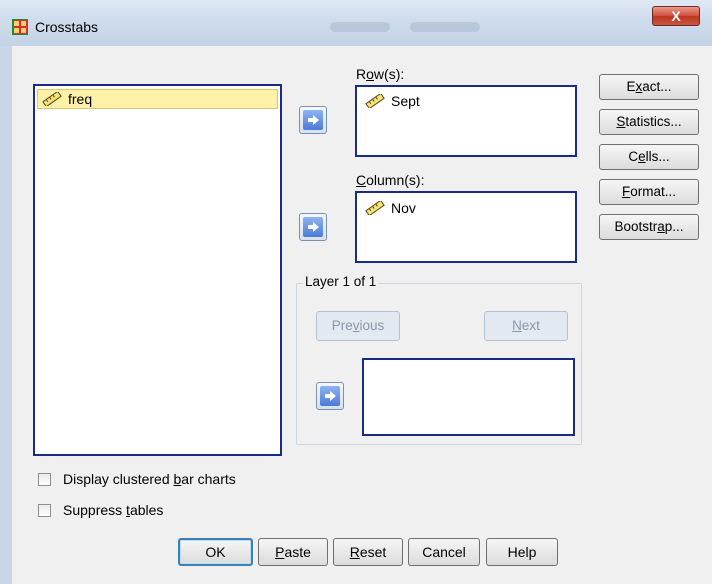 The image size is (712, 584). Describe the element at coordinates (44, 510) in the screenshot. I see `suppress-tables-checkbox` at that location.